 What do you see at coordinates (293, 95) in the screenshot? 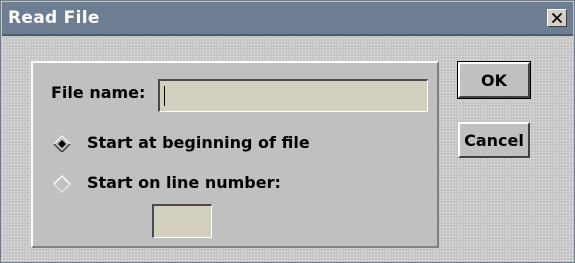
I see `file-name-field` at bounding box center [293, 95].